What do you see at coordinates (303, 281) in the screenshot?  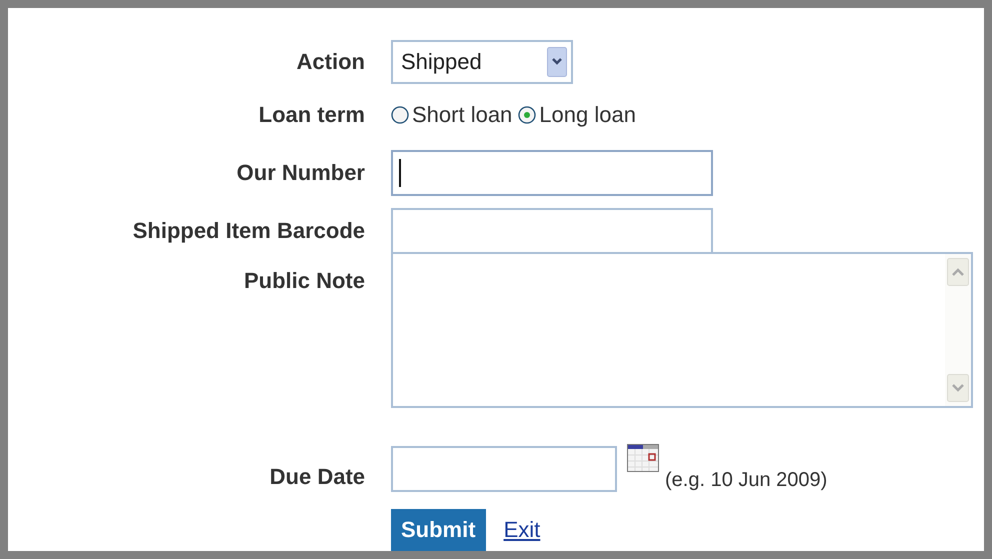 I see `field-label: Public Note` at bounding box center [303, 281].